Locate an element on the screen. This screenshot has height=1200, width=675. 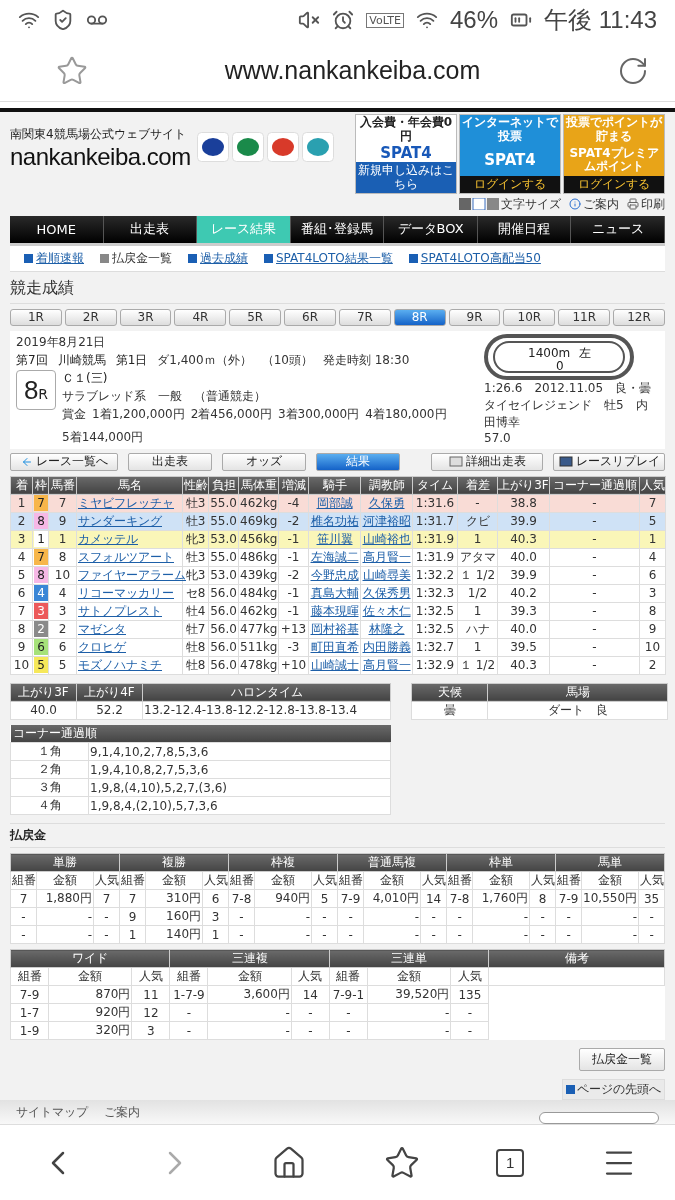
sub-nav-link: SPAT4LOTO高配当50 is located at coordinates (474, 258).